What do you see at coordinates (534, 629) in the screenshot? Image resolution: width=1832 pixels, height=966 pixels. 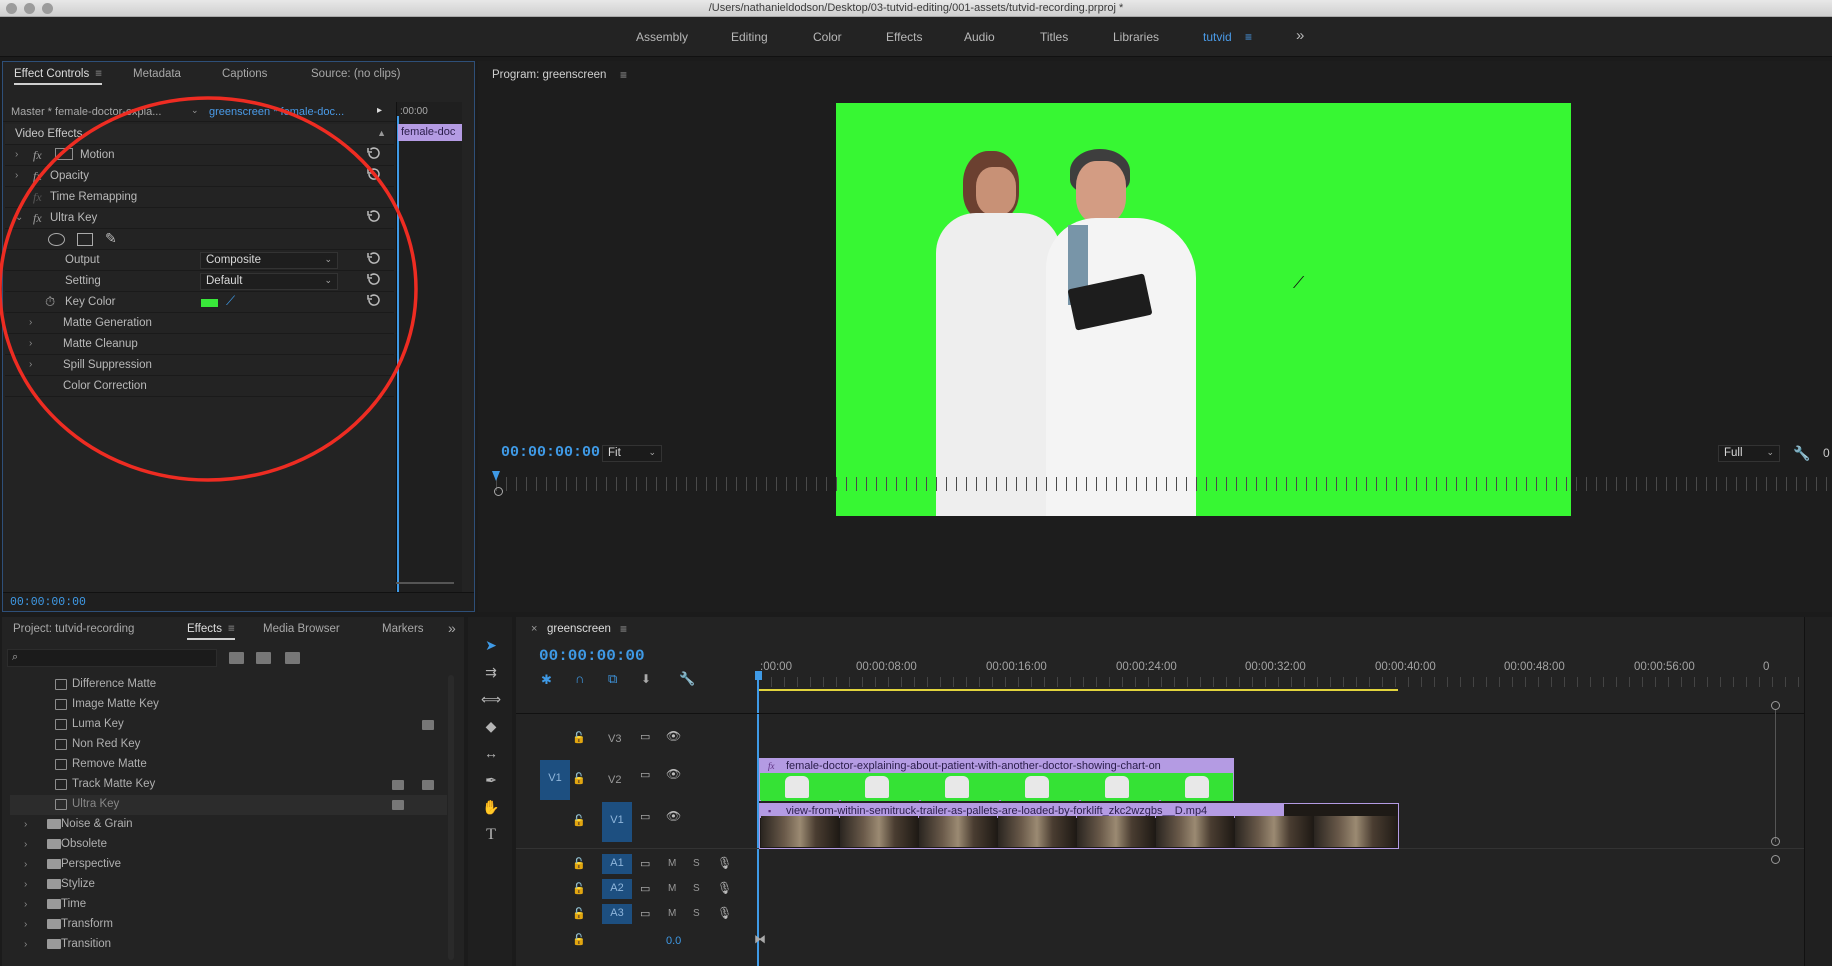 I see `close-sequence-icon: ×` at bounding box center [534, 629].